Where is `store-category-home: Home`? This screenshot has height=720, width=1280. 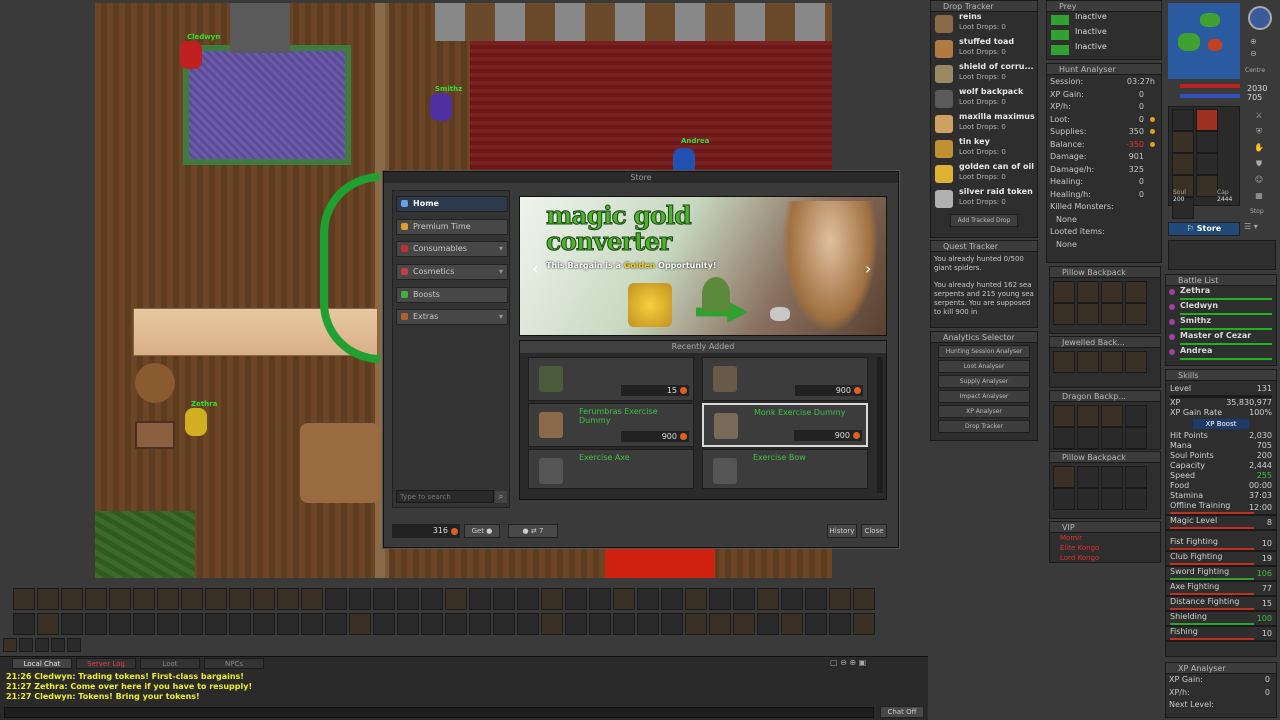
store-category-home: Home is located at coordinates (452, 204).